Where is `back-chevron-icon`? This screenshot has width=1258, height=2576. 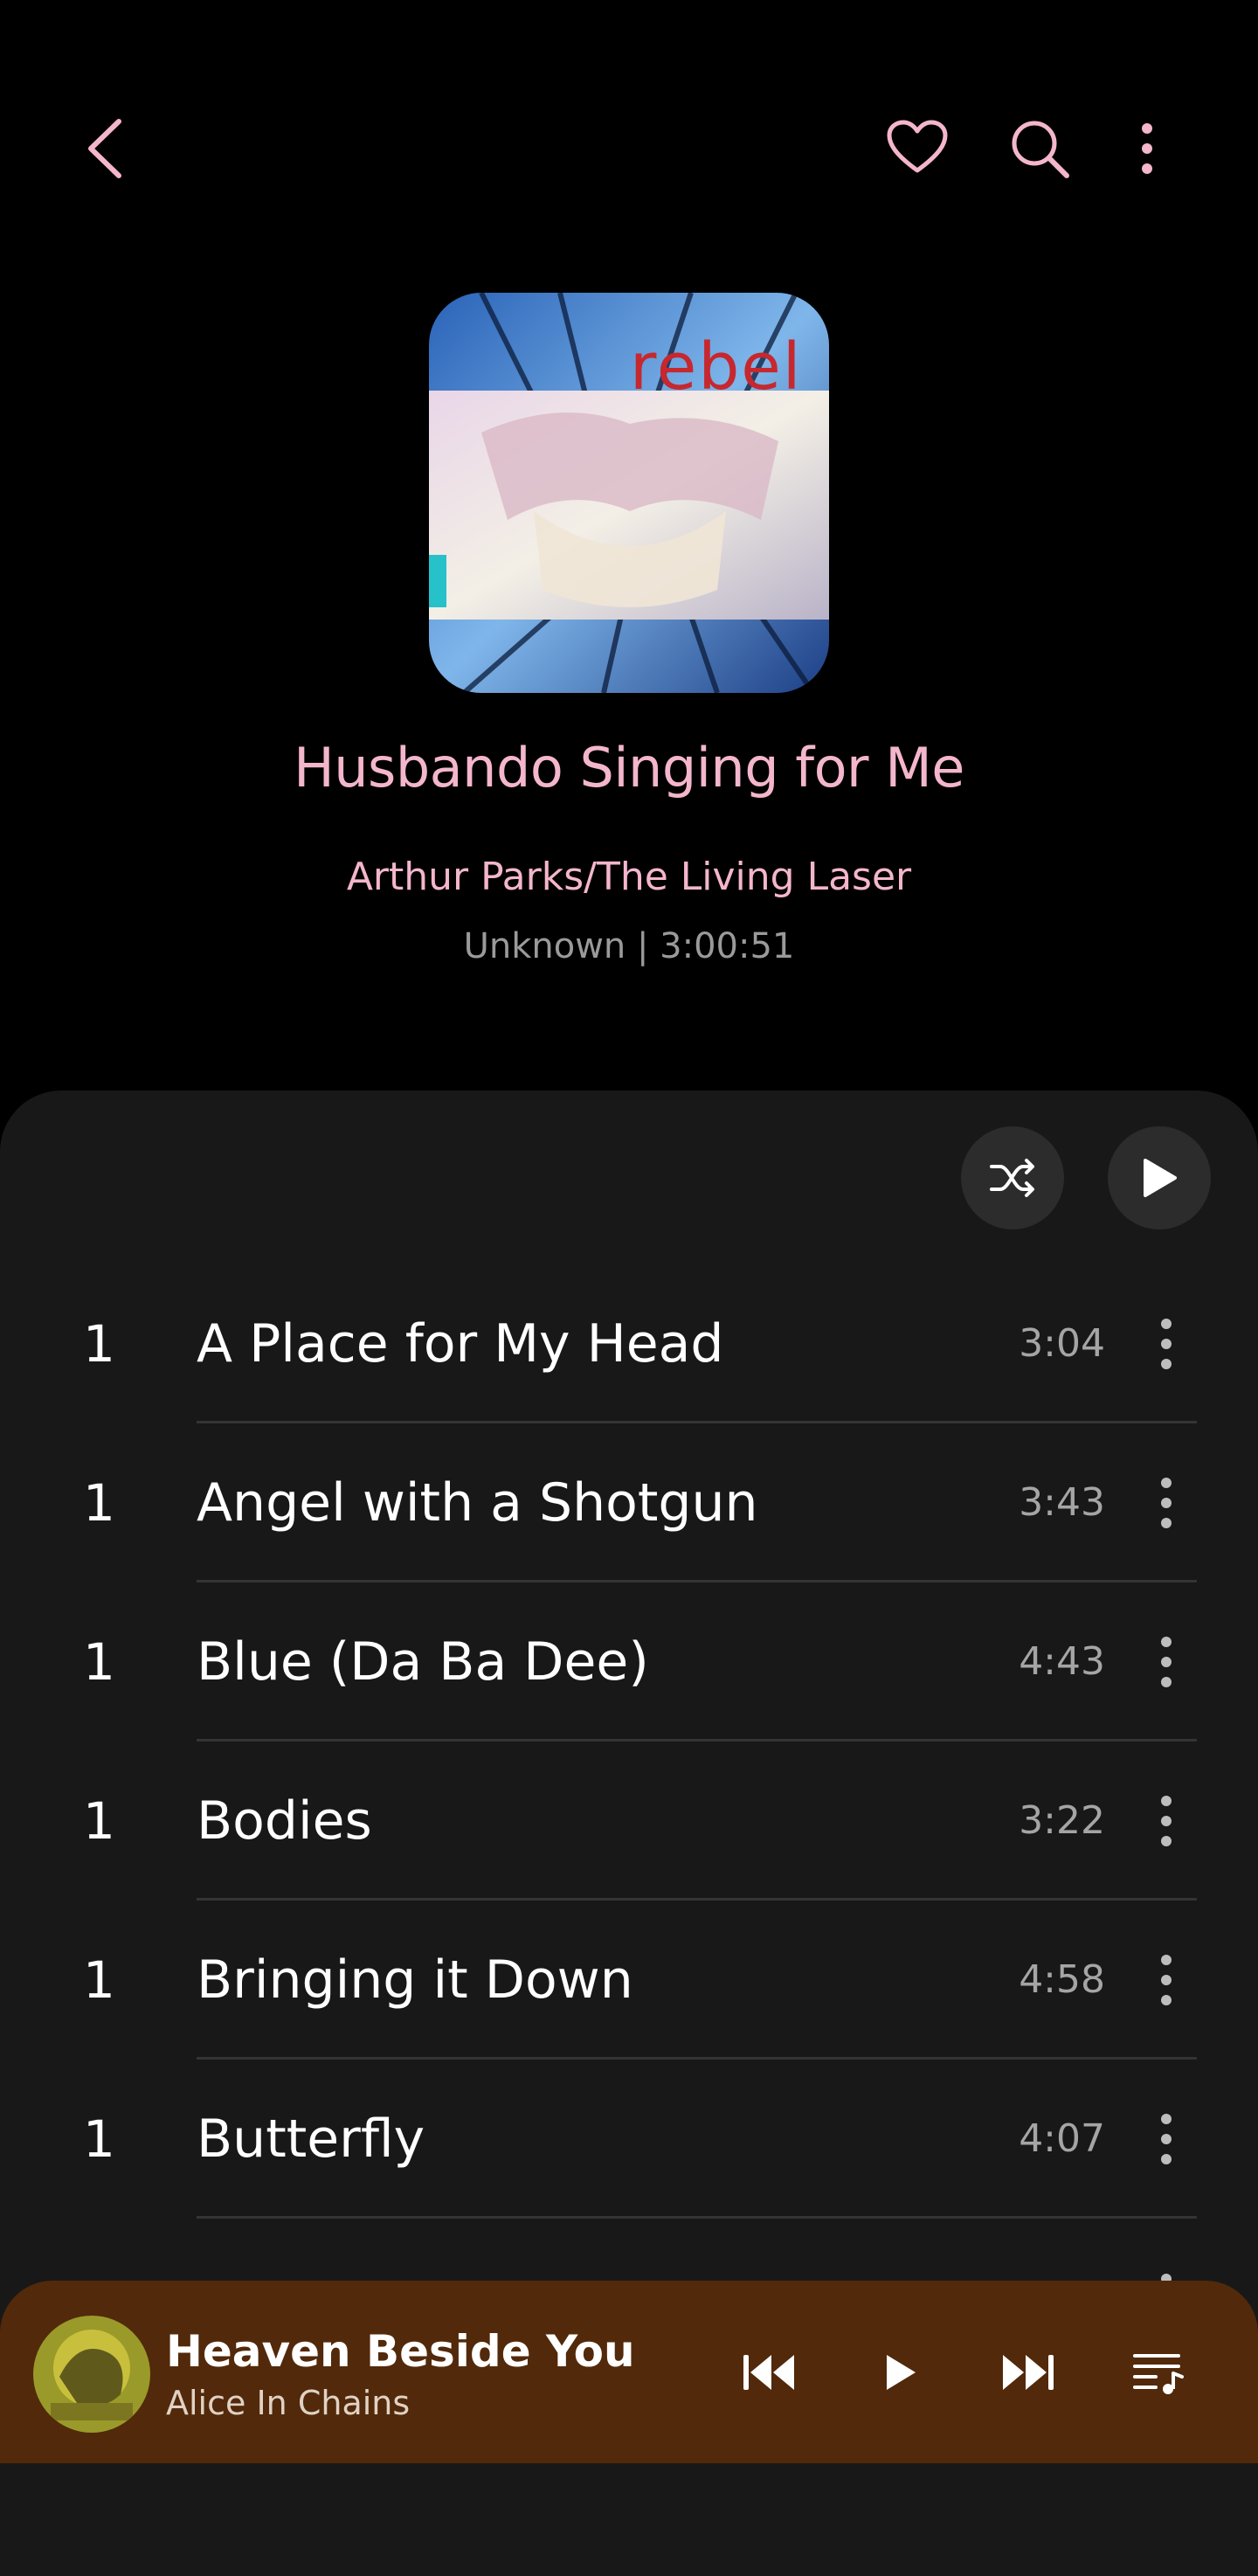 back-chevron-icon is located at coordinates (104, 148).